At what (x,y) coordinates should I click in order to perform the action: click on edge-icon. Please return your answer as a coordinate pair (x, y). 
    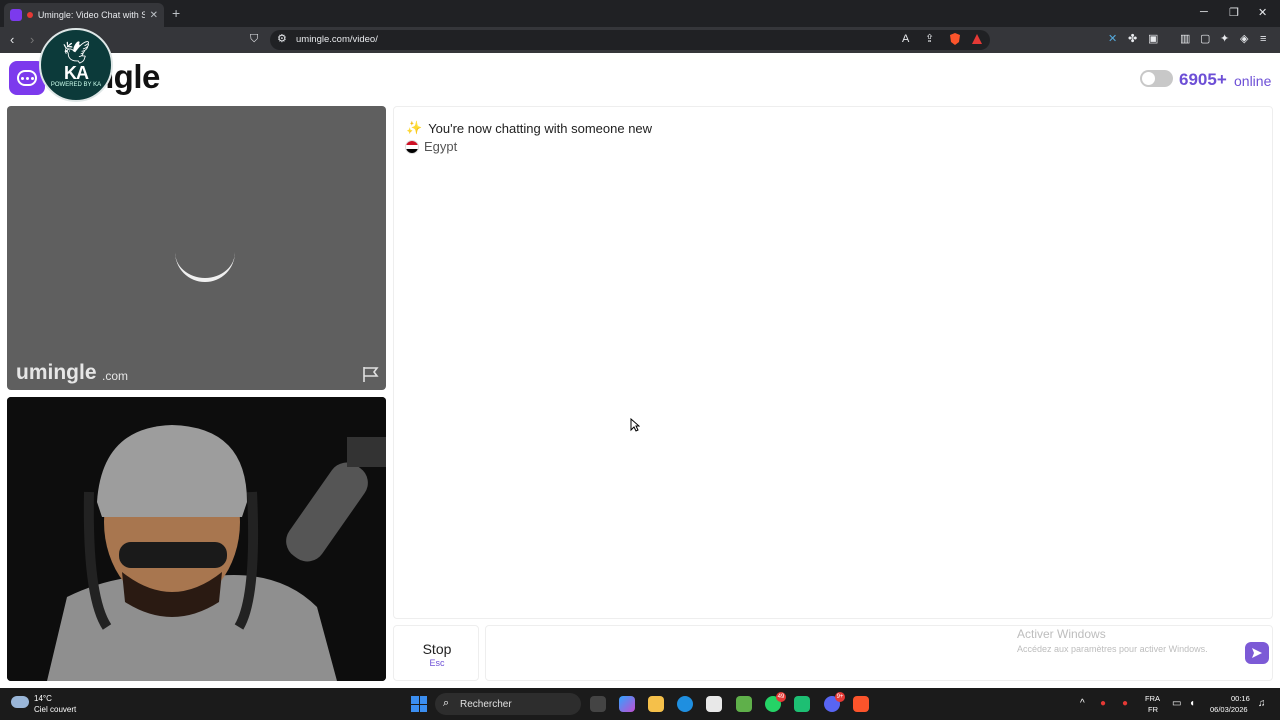
    Looking at the image, I should click on (685, 704).